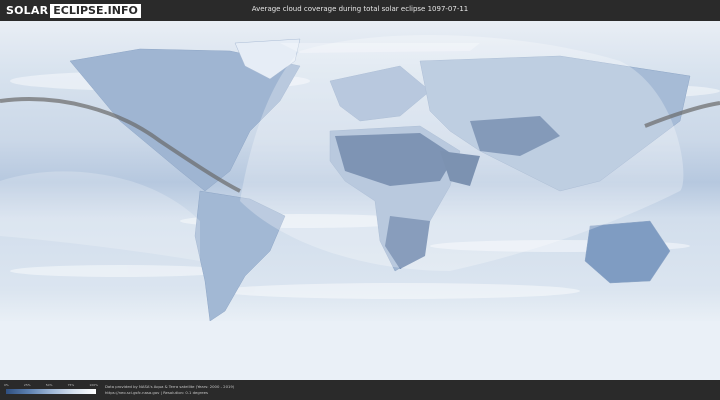 This screenshot has width=720, height=400. I want to click on cloud-coverage-color-scale, so click(51, 391).